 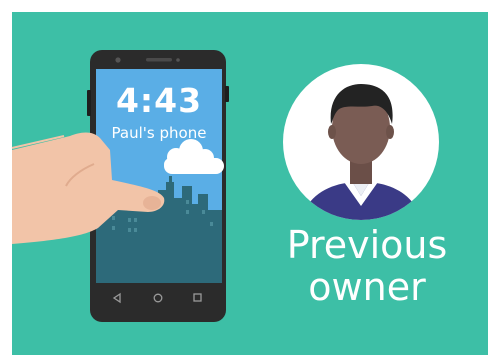 I want to click on caption: Previous owner, so click(x=367, y=266).